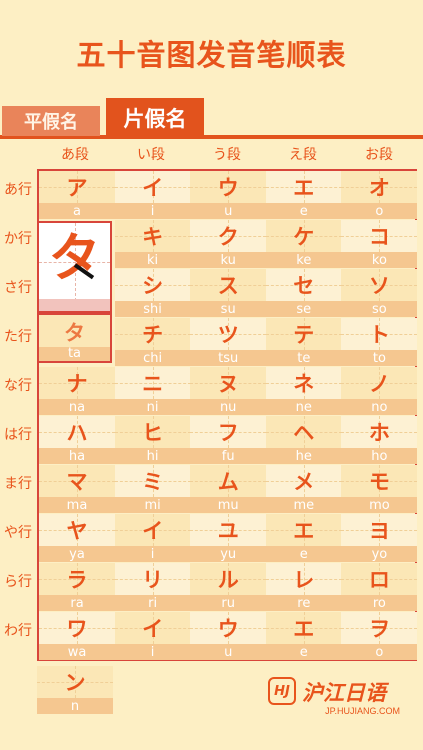  Describe the element at coordinates (152, 440) in the screenshot. I see `kana-cell: ヒ hi` at that location.